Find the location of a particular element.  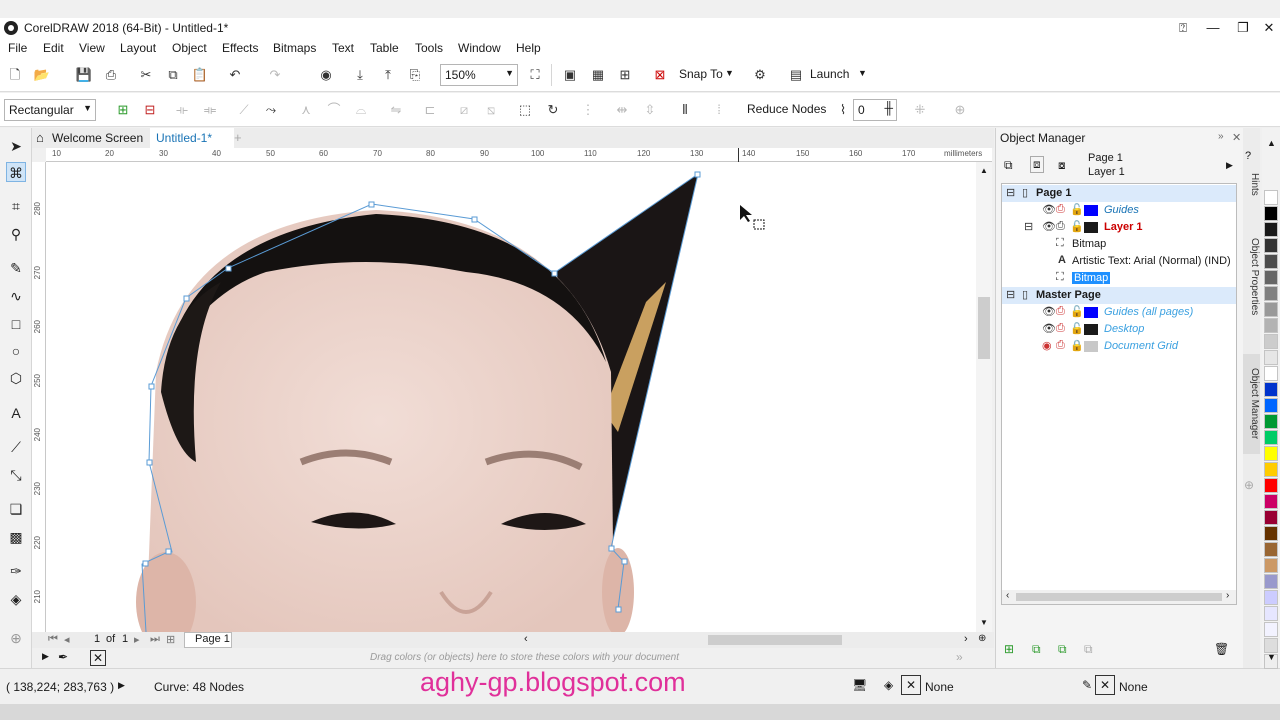

menu-object: Object is located at coordinates (189, 48).